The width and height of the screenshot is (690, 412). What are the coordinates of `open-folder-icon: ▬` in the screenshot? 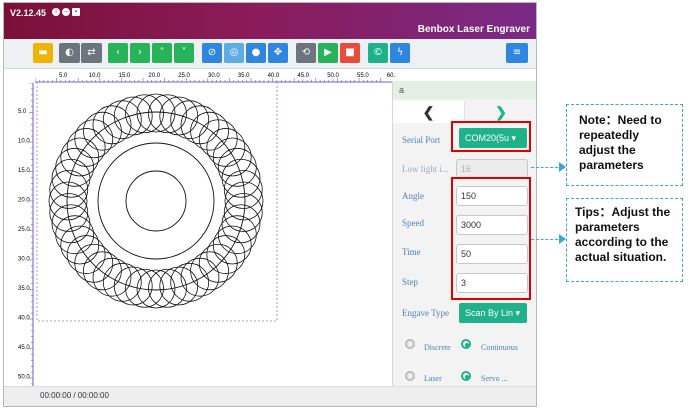 It's located at (43, 53).